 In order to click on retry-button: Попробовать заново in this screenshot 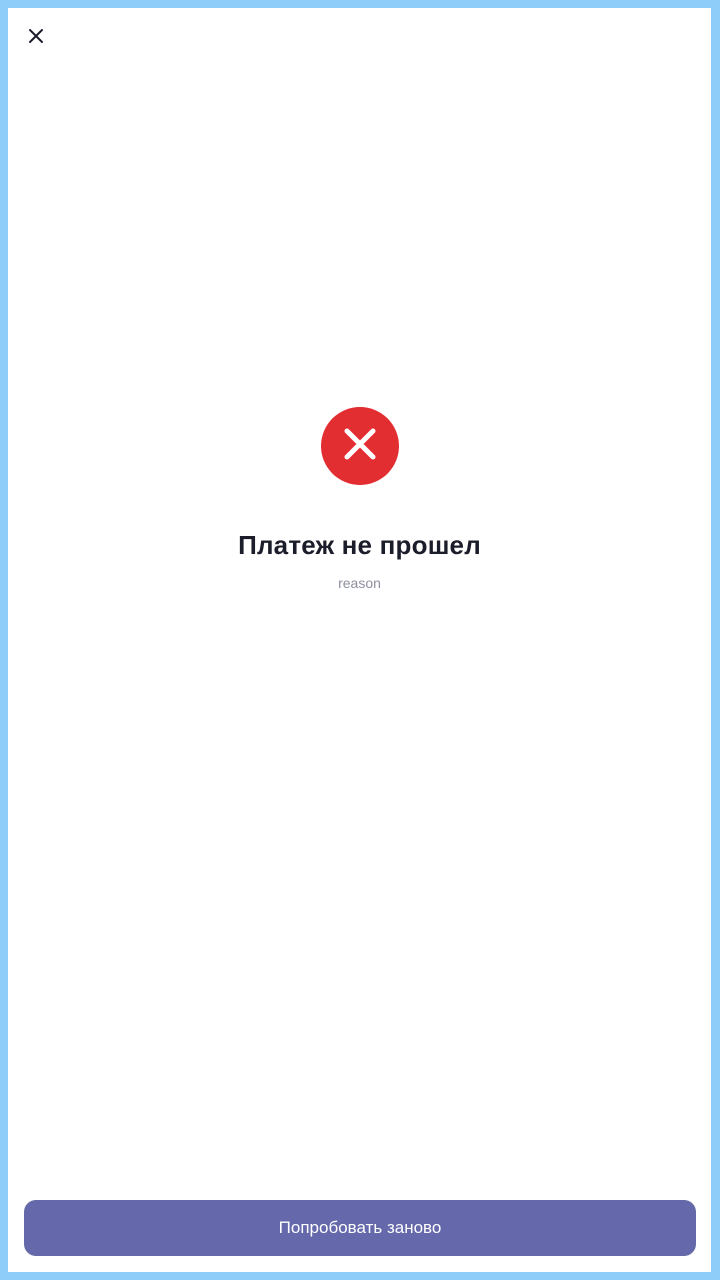, I will do `click(360, 1228)`.